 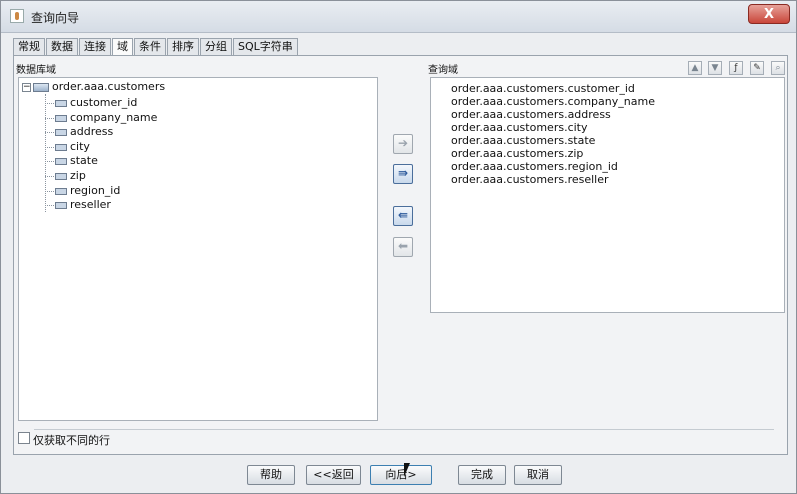 What do you see at coordinates (530, 179) in the screenshot?
I see `list-item: order.aaa.customers.reseller` at bounding box center [530, 179].